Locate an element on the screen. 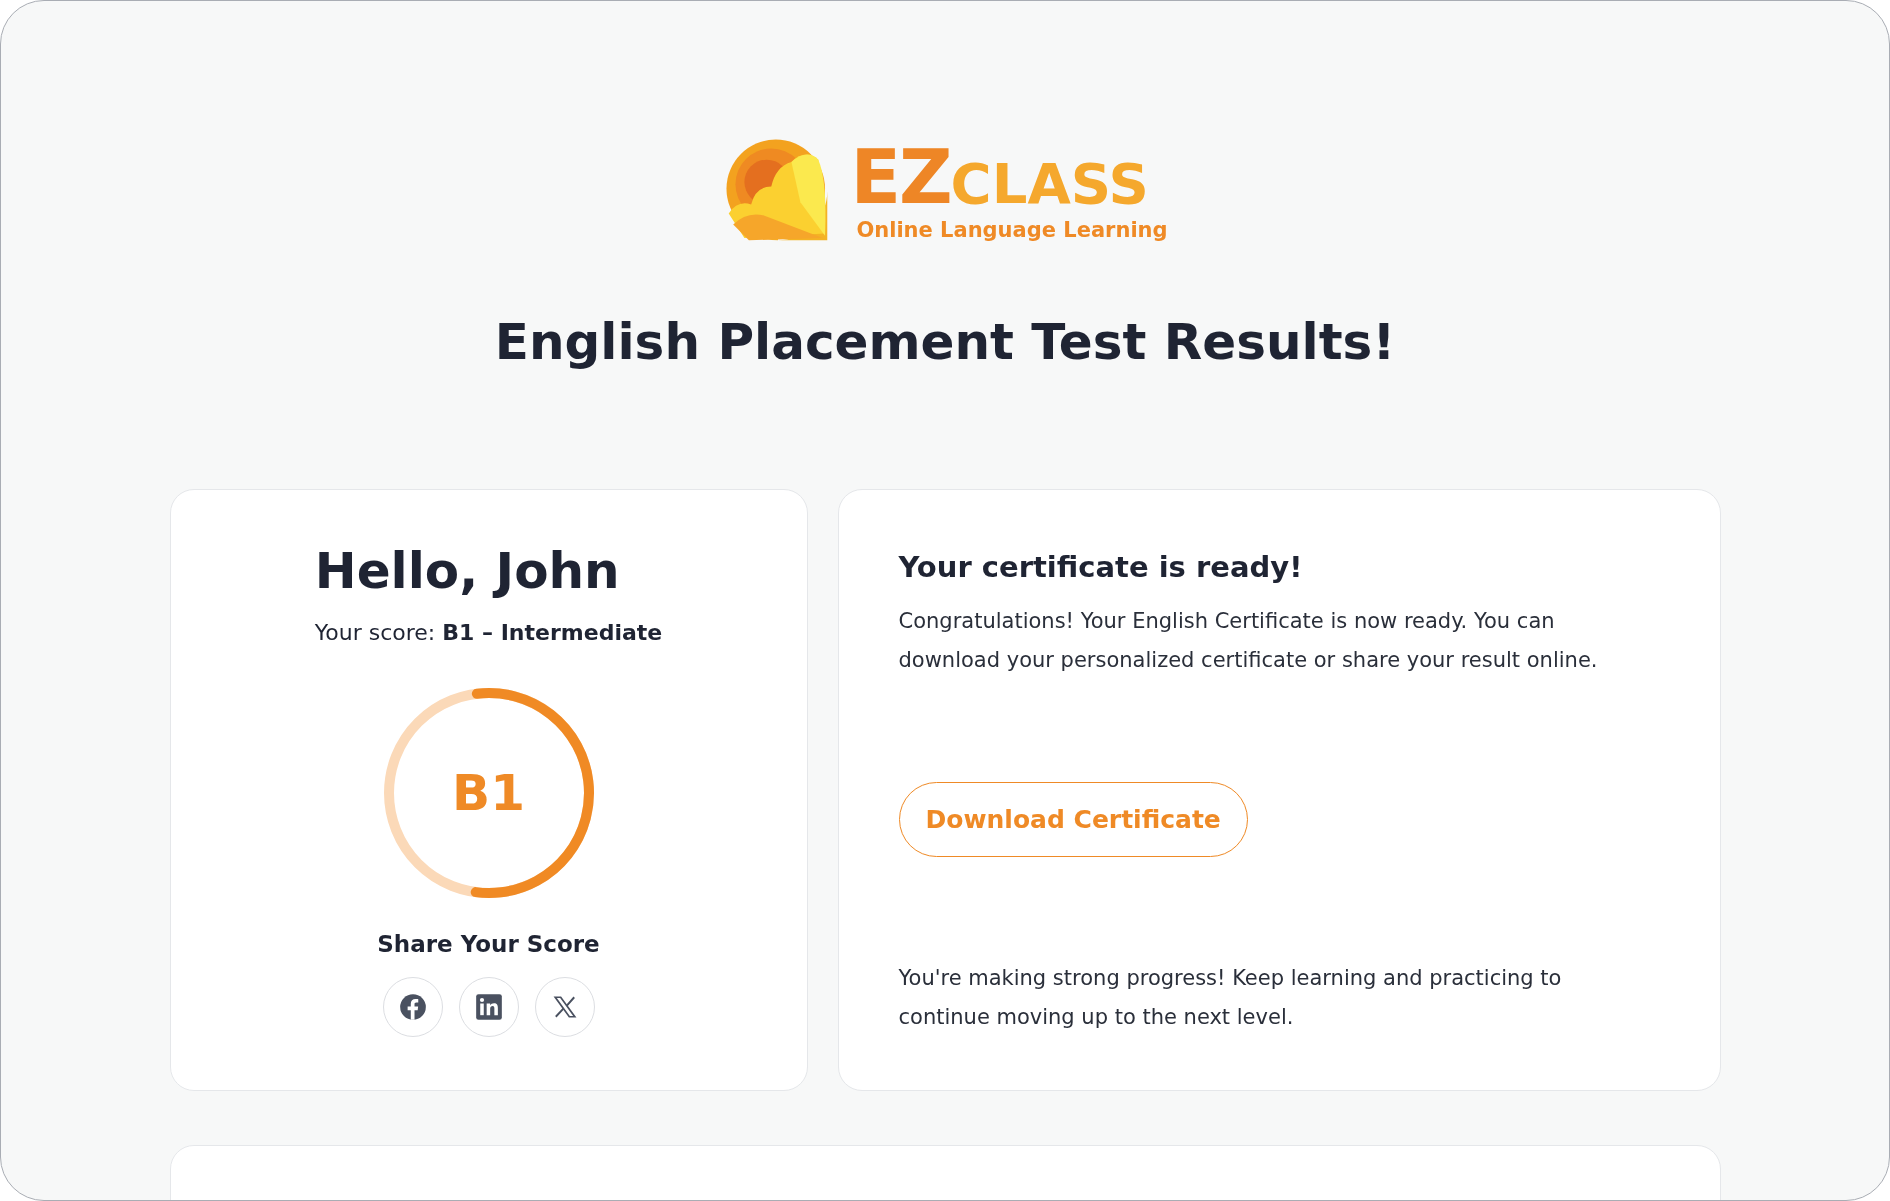 This screenshot has width=1890, height=1201. certificate-title: Your certificate is ready! is located at coordinates (1100, 567).